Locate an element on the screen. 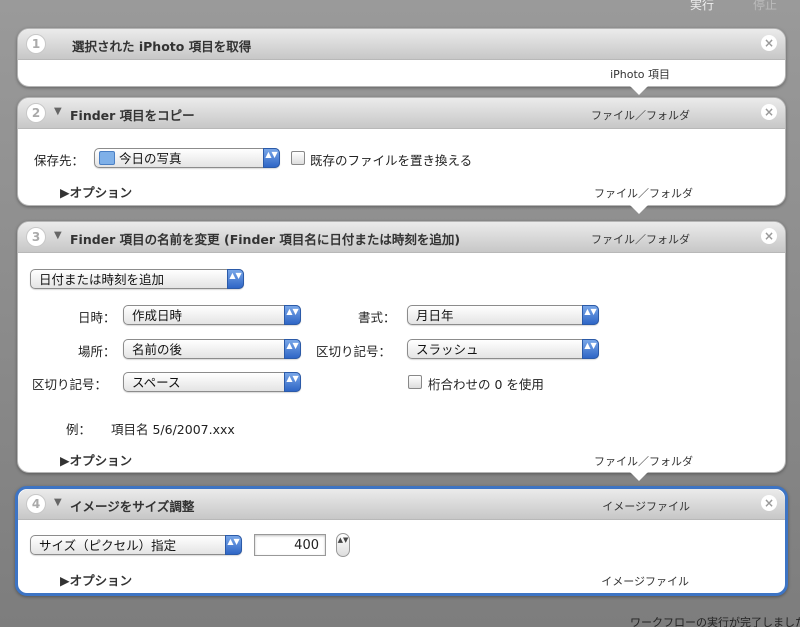 The image size is (800, 627). separator-popup: スラッシュ ▲▼ is located at coordinates (503, 349).